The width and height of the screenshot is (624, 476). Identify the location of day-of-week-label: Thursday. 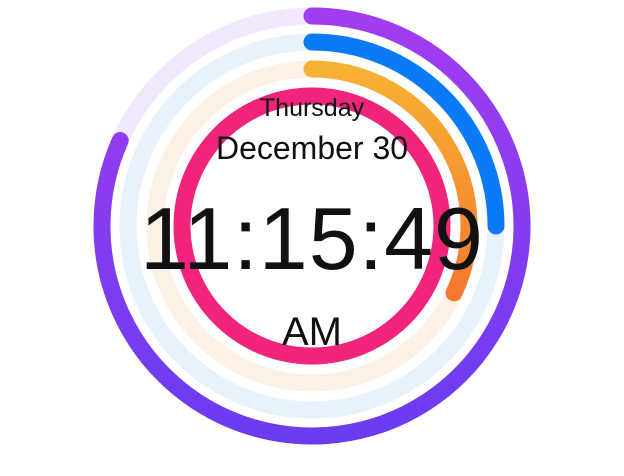
(312, 108).